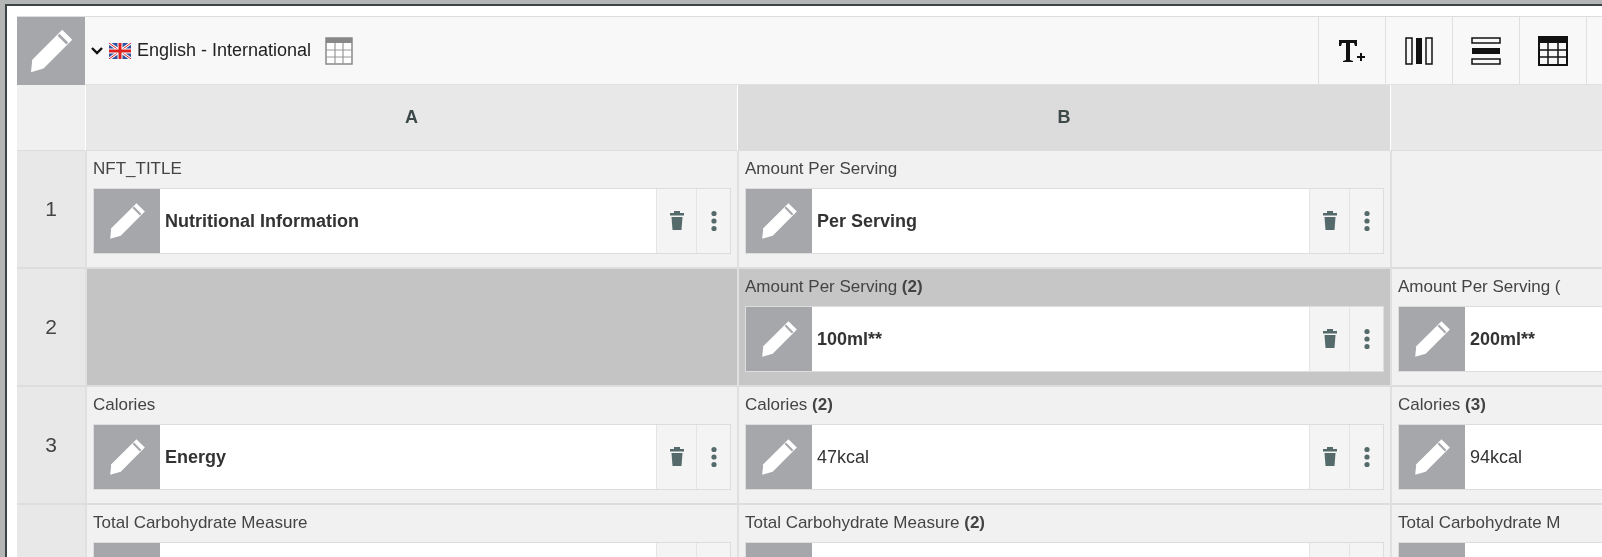  Describe the element at coordinates (821, 169) in the screenshot. I see `cell-label: Amount Per Serving` at that location.